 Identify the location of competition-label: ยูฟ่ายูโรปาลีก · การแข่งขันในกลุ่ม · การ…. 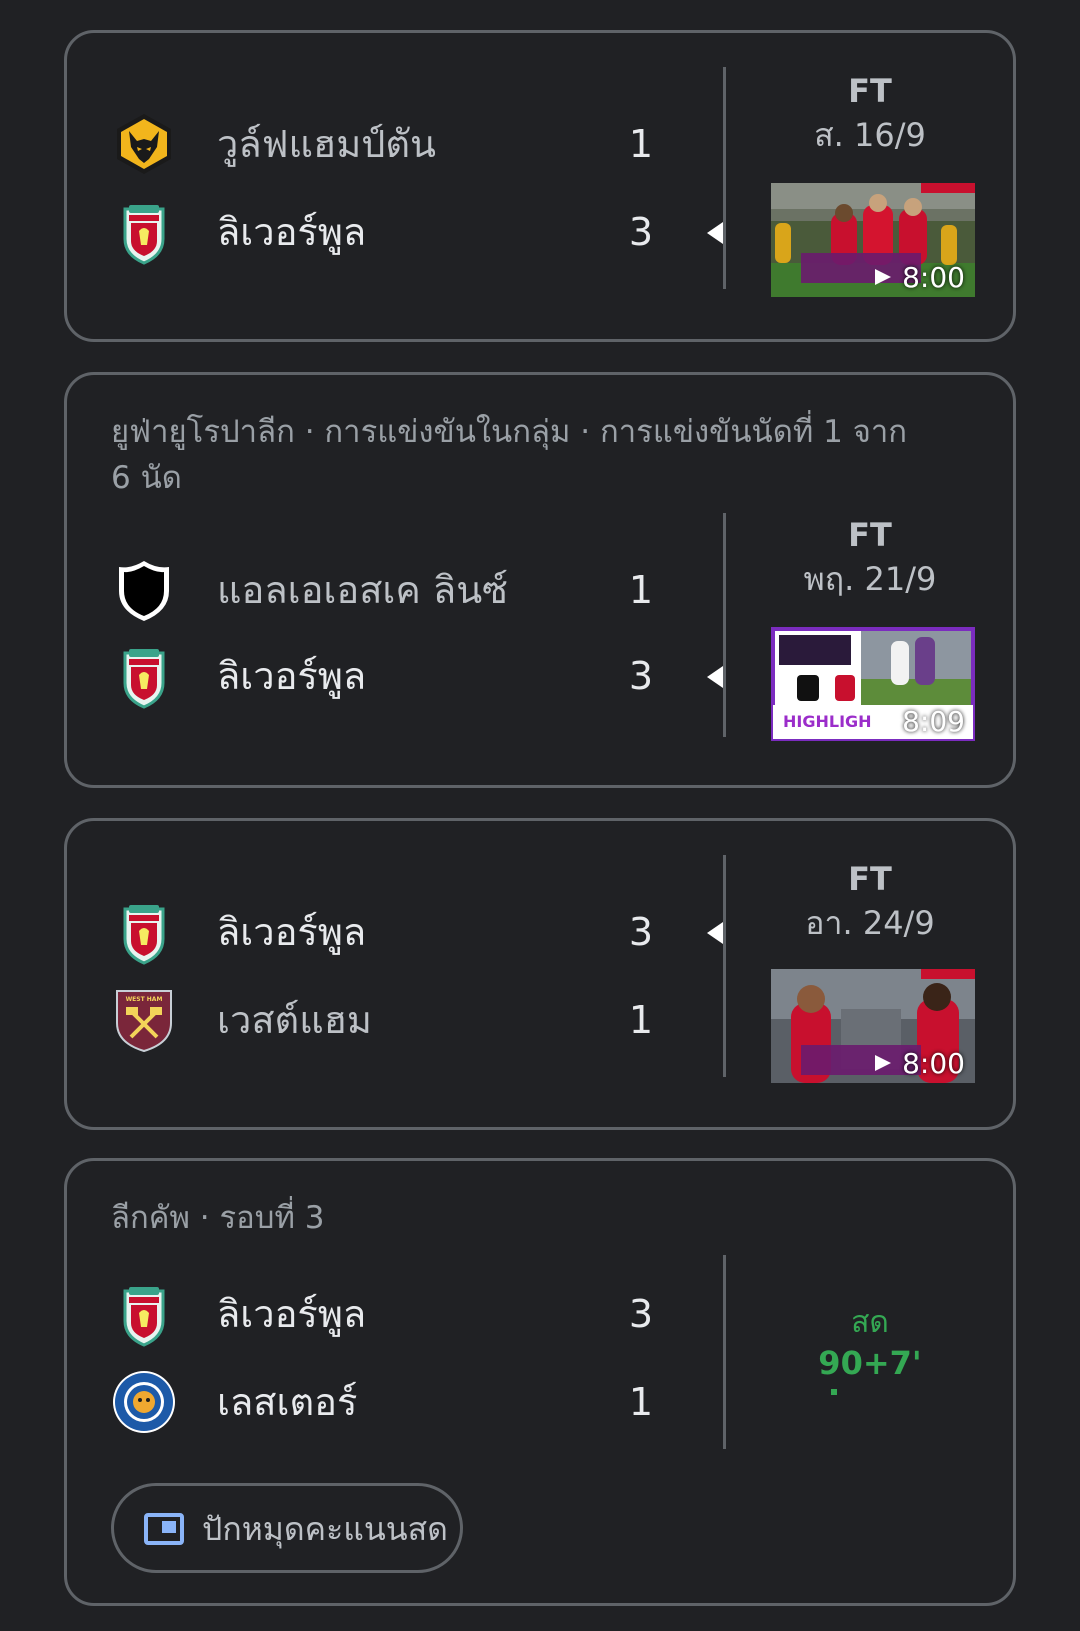
(509, 455).